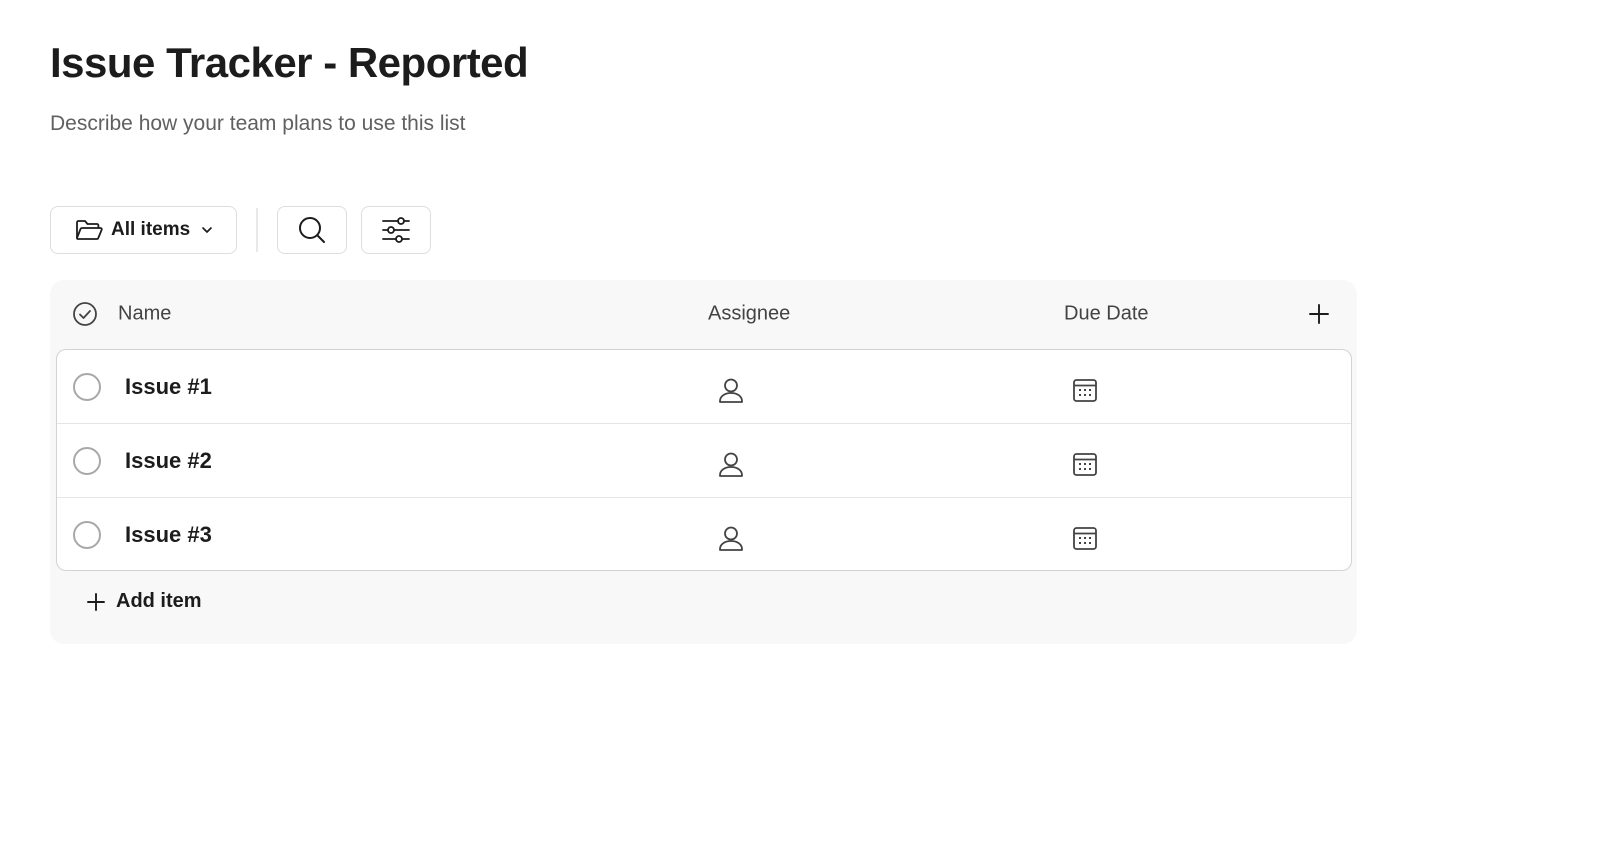 The image size is (1600, 866). Describe the element at coordinates (1106, 314) in the screenshot. I see `column-header-due-date: Due Date` at that location.